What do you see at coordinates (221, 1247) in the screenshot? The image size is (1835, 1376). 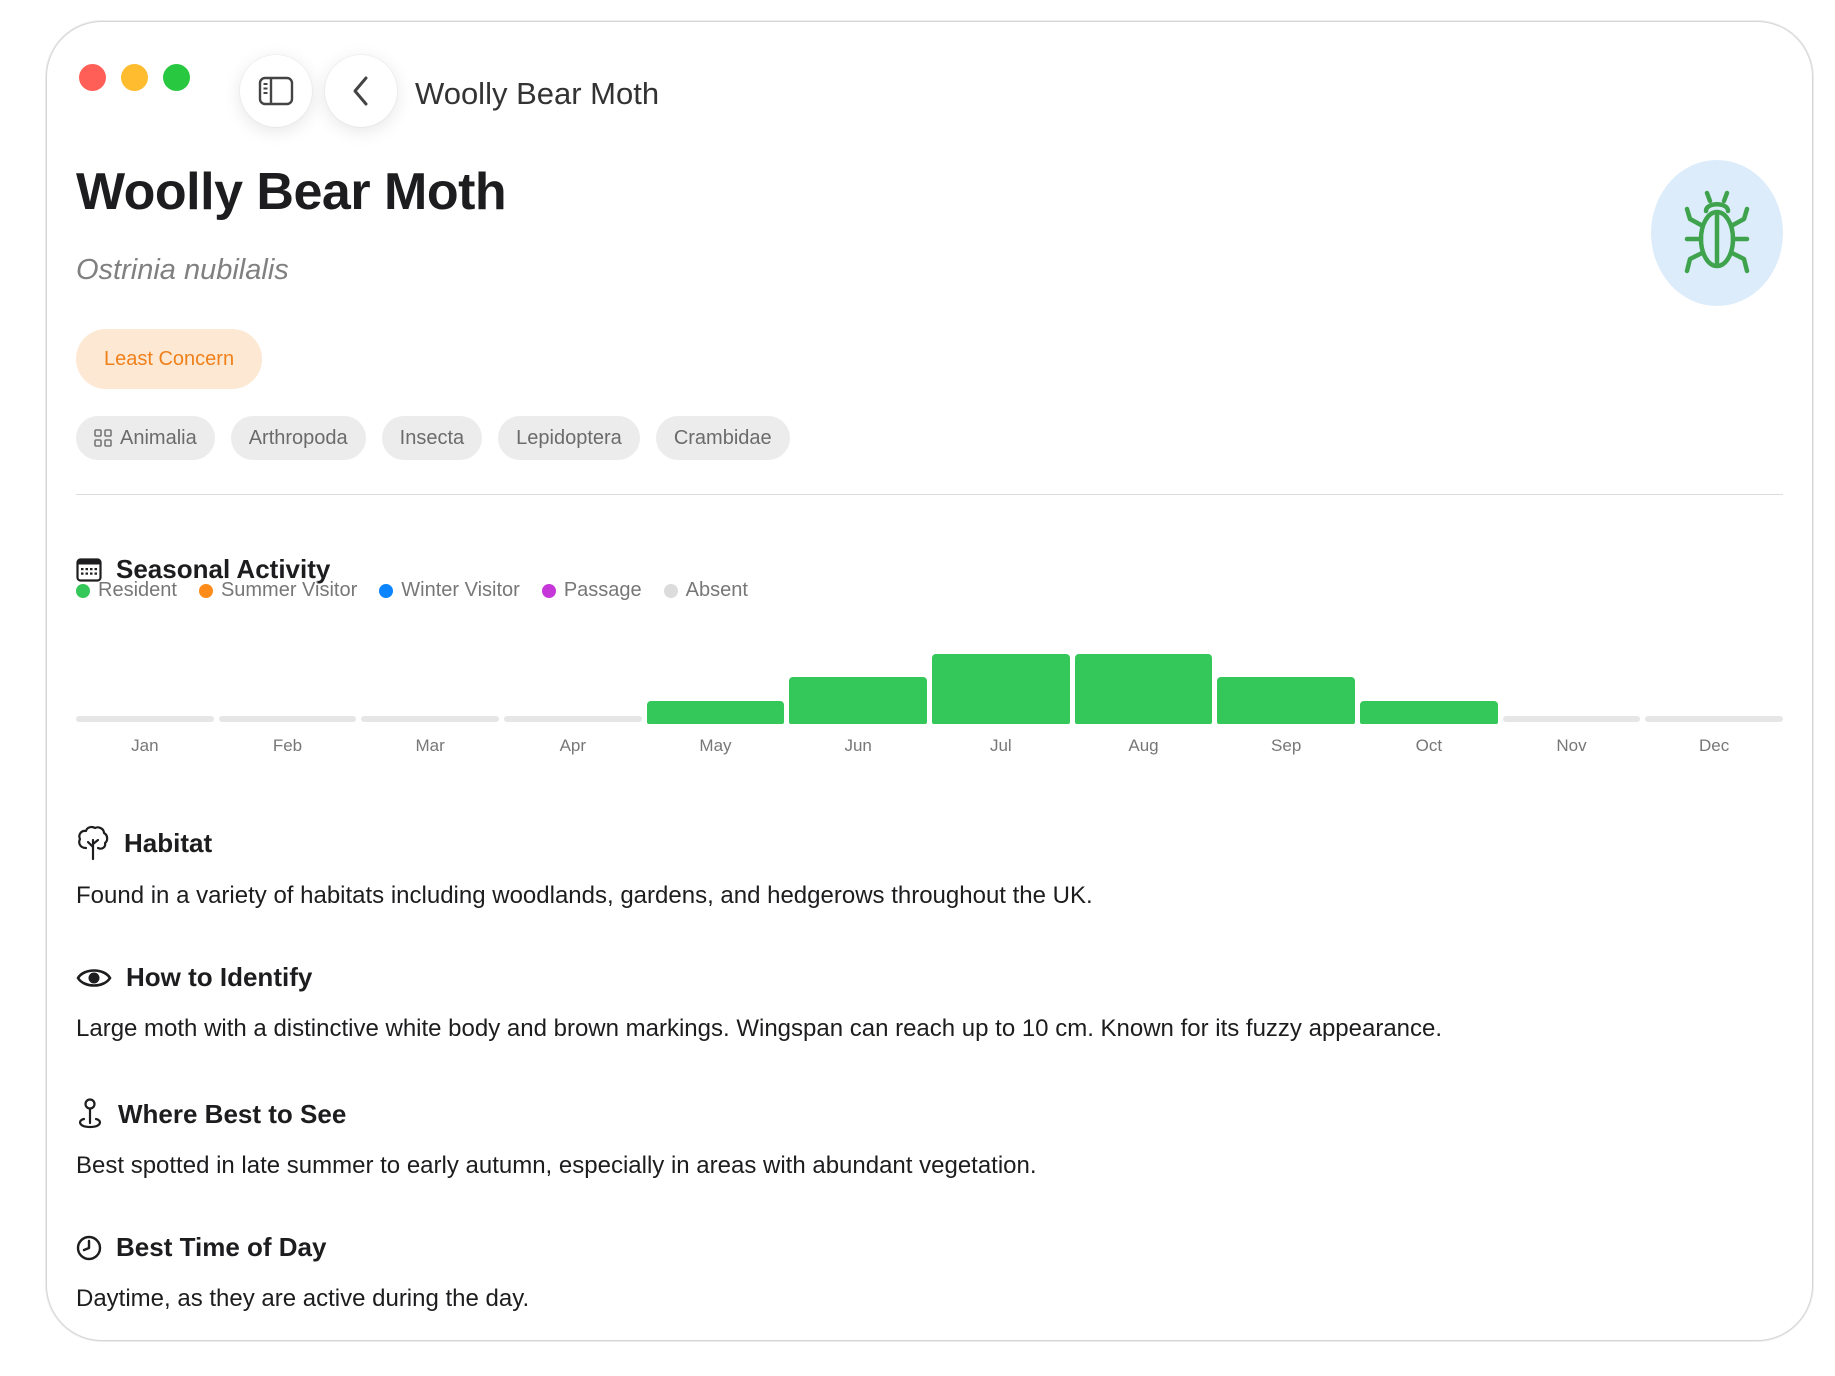 I see `section-title: Best Time of Day` at bounding box center [221, 1247].